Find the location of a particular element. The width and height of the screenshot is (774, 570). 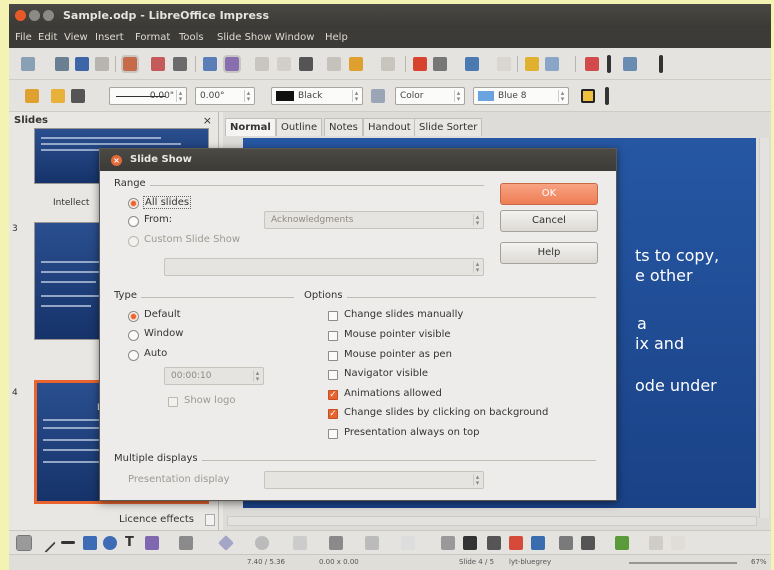

all-slides-radio is located at coordinates (133, 203).